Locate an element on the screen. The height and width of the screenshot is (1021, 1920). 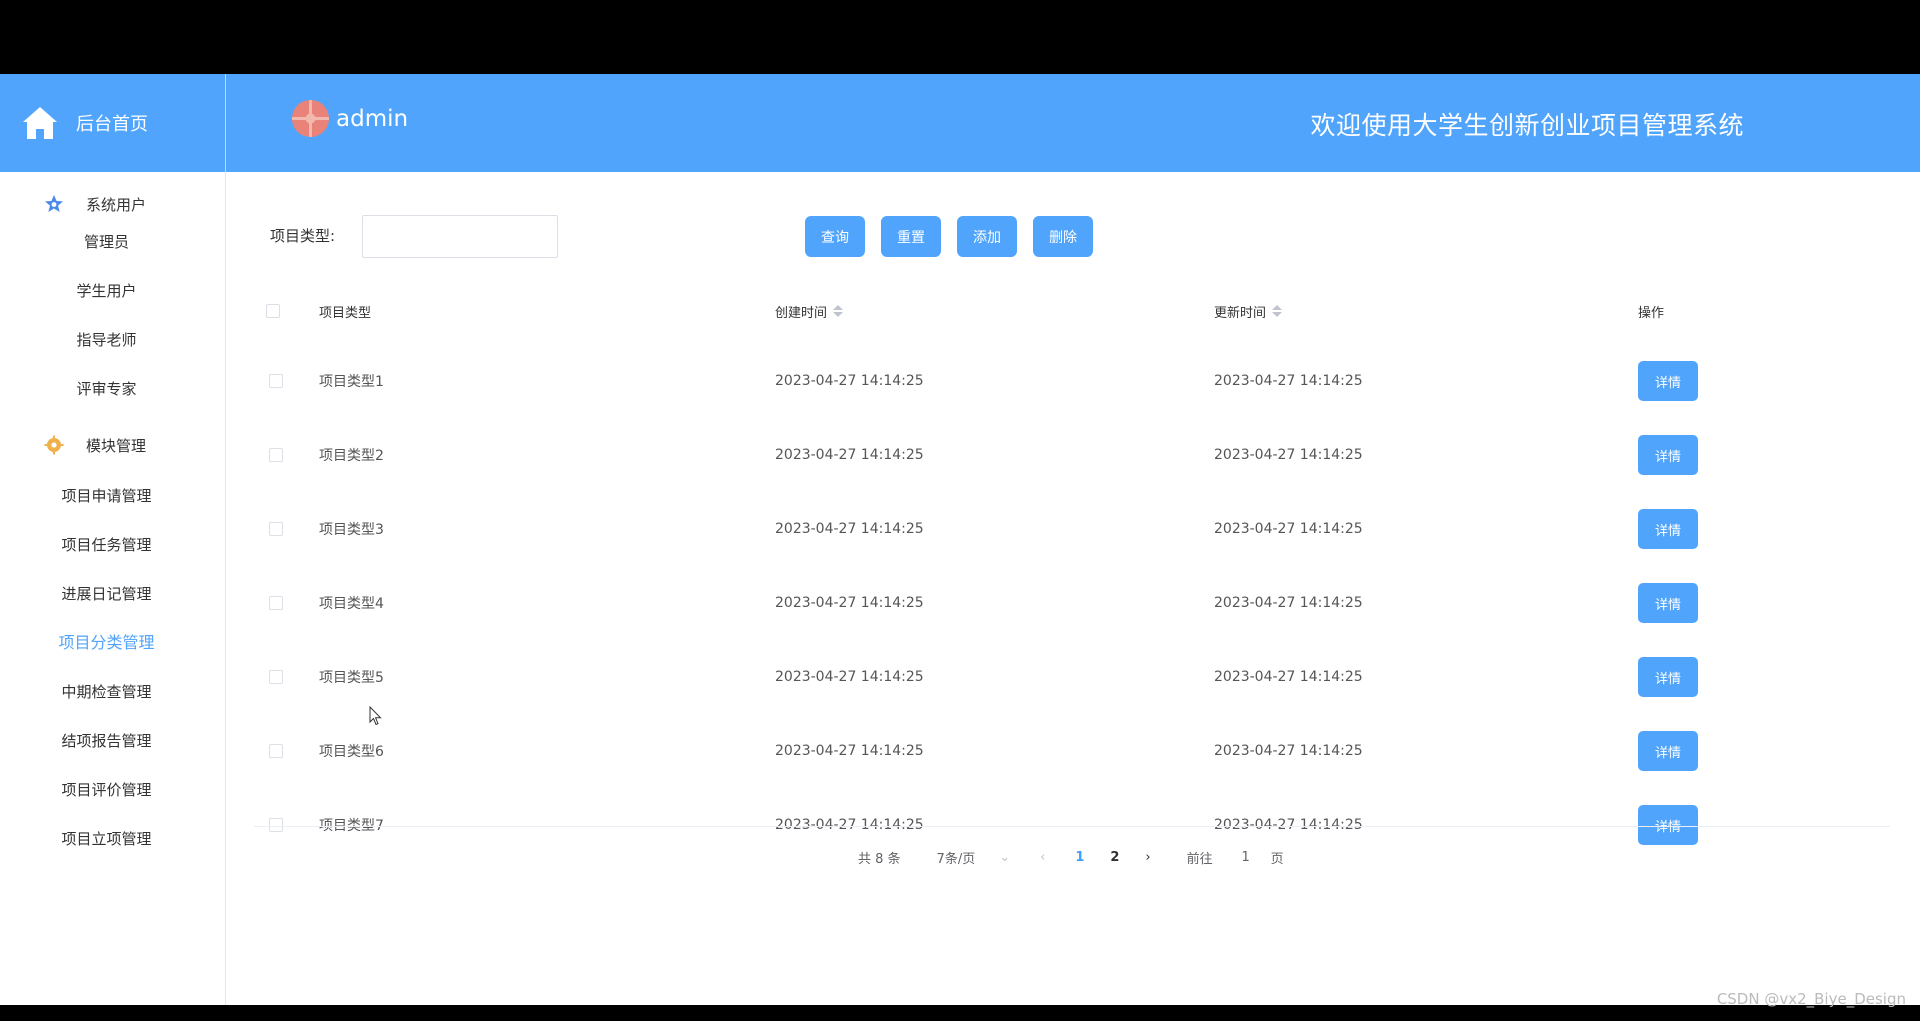
sidebar-item-project-evaluation: 项目评价管理 is located at coordinates (106, 790).